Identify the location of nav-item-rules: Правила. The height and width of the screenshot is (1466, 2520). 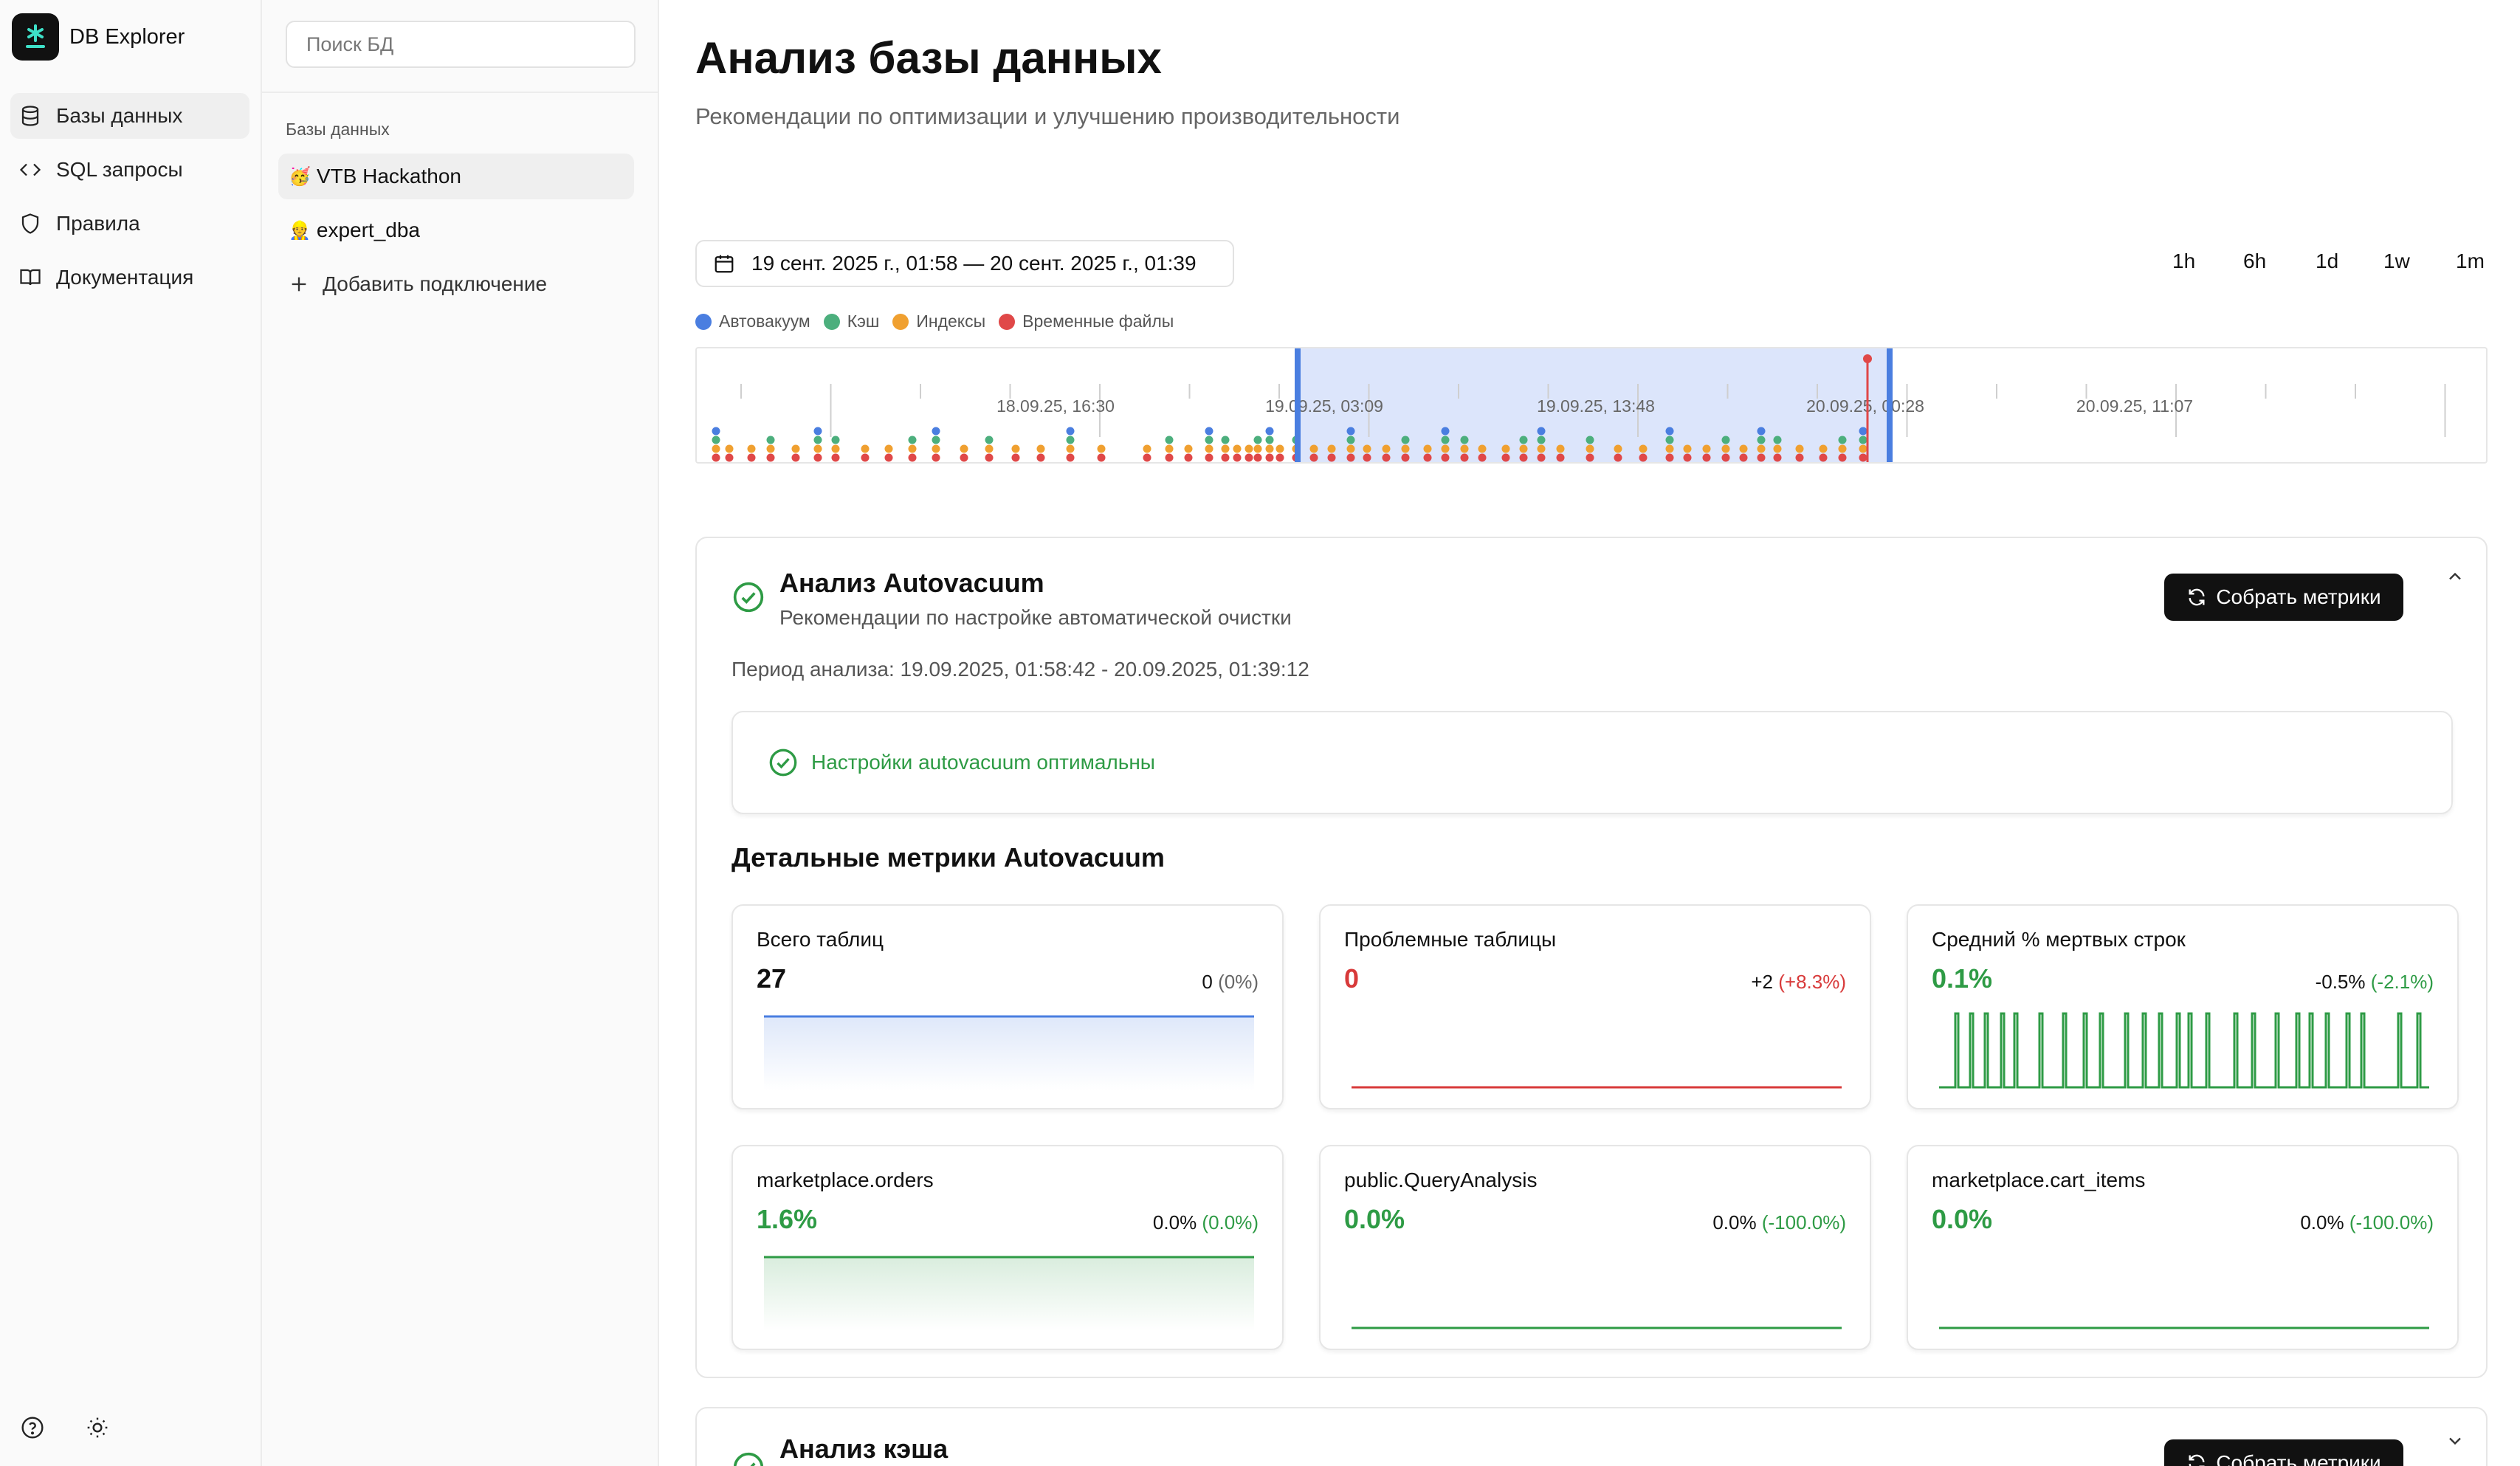
(129, 224).